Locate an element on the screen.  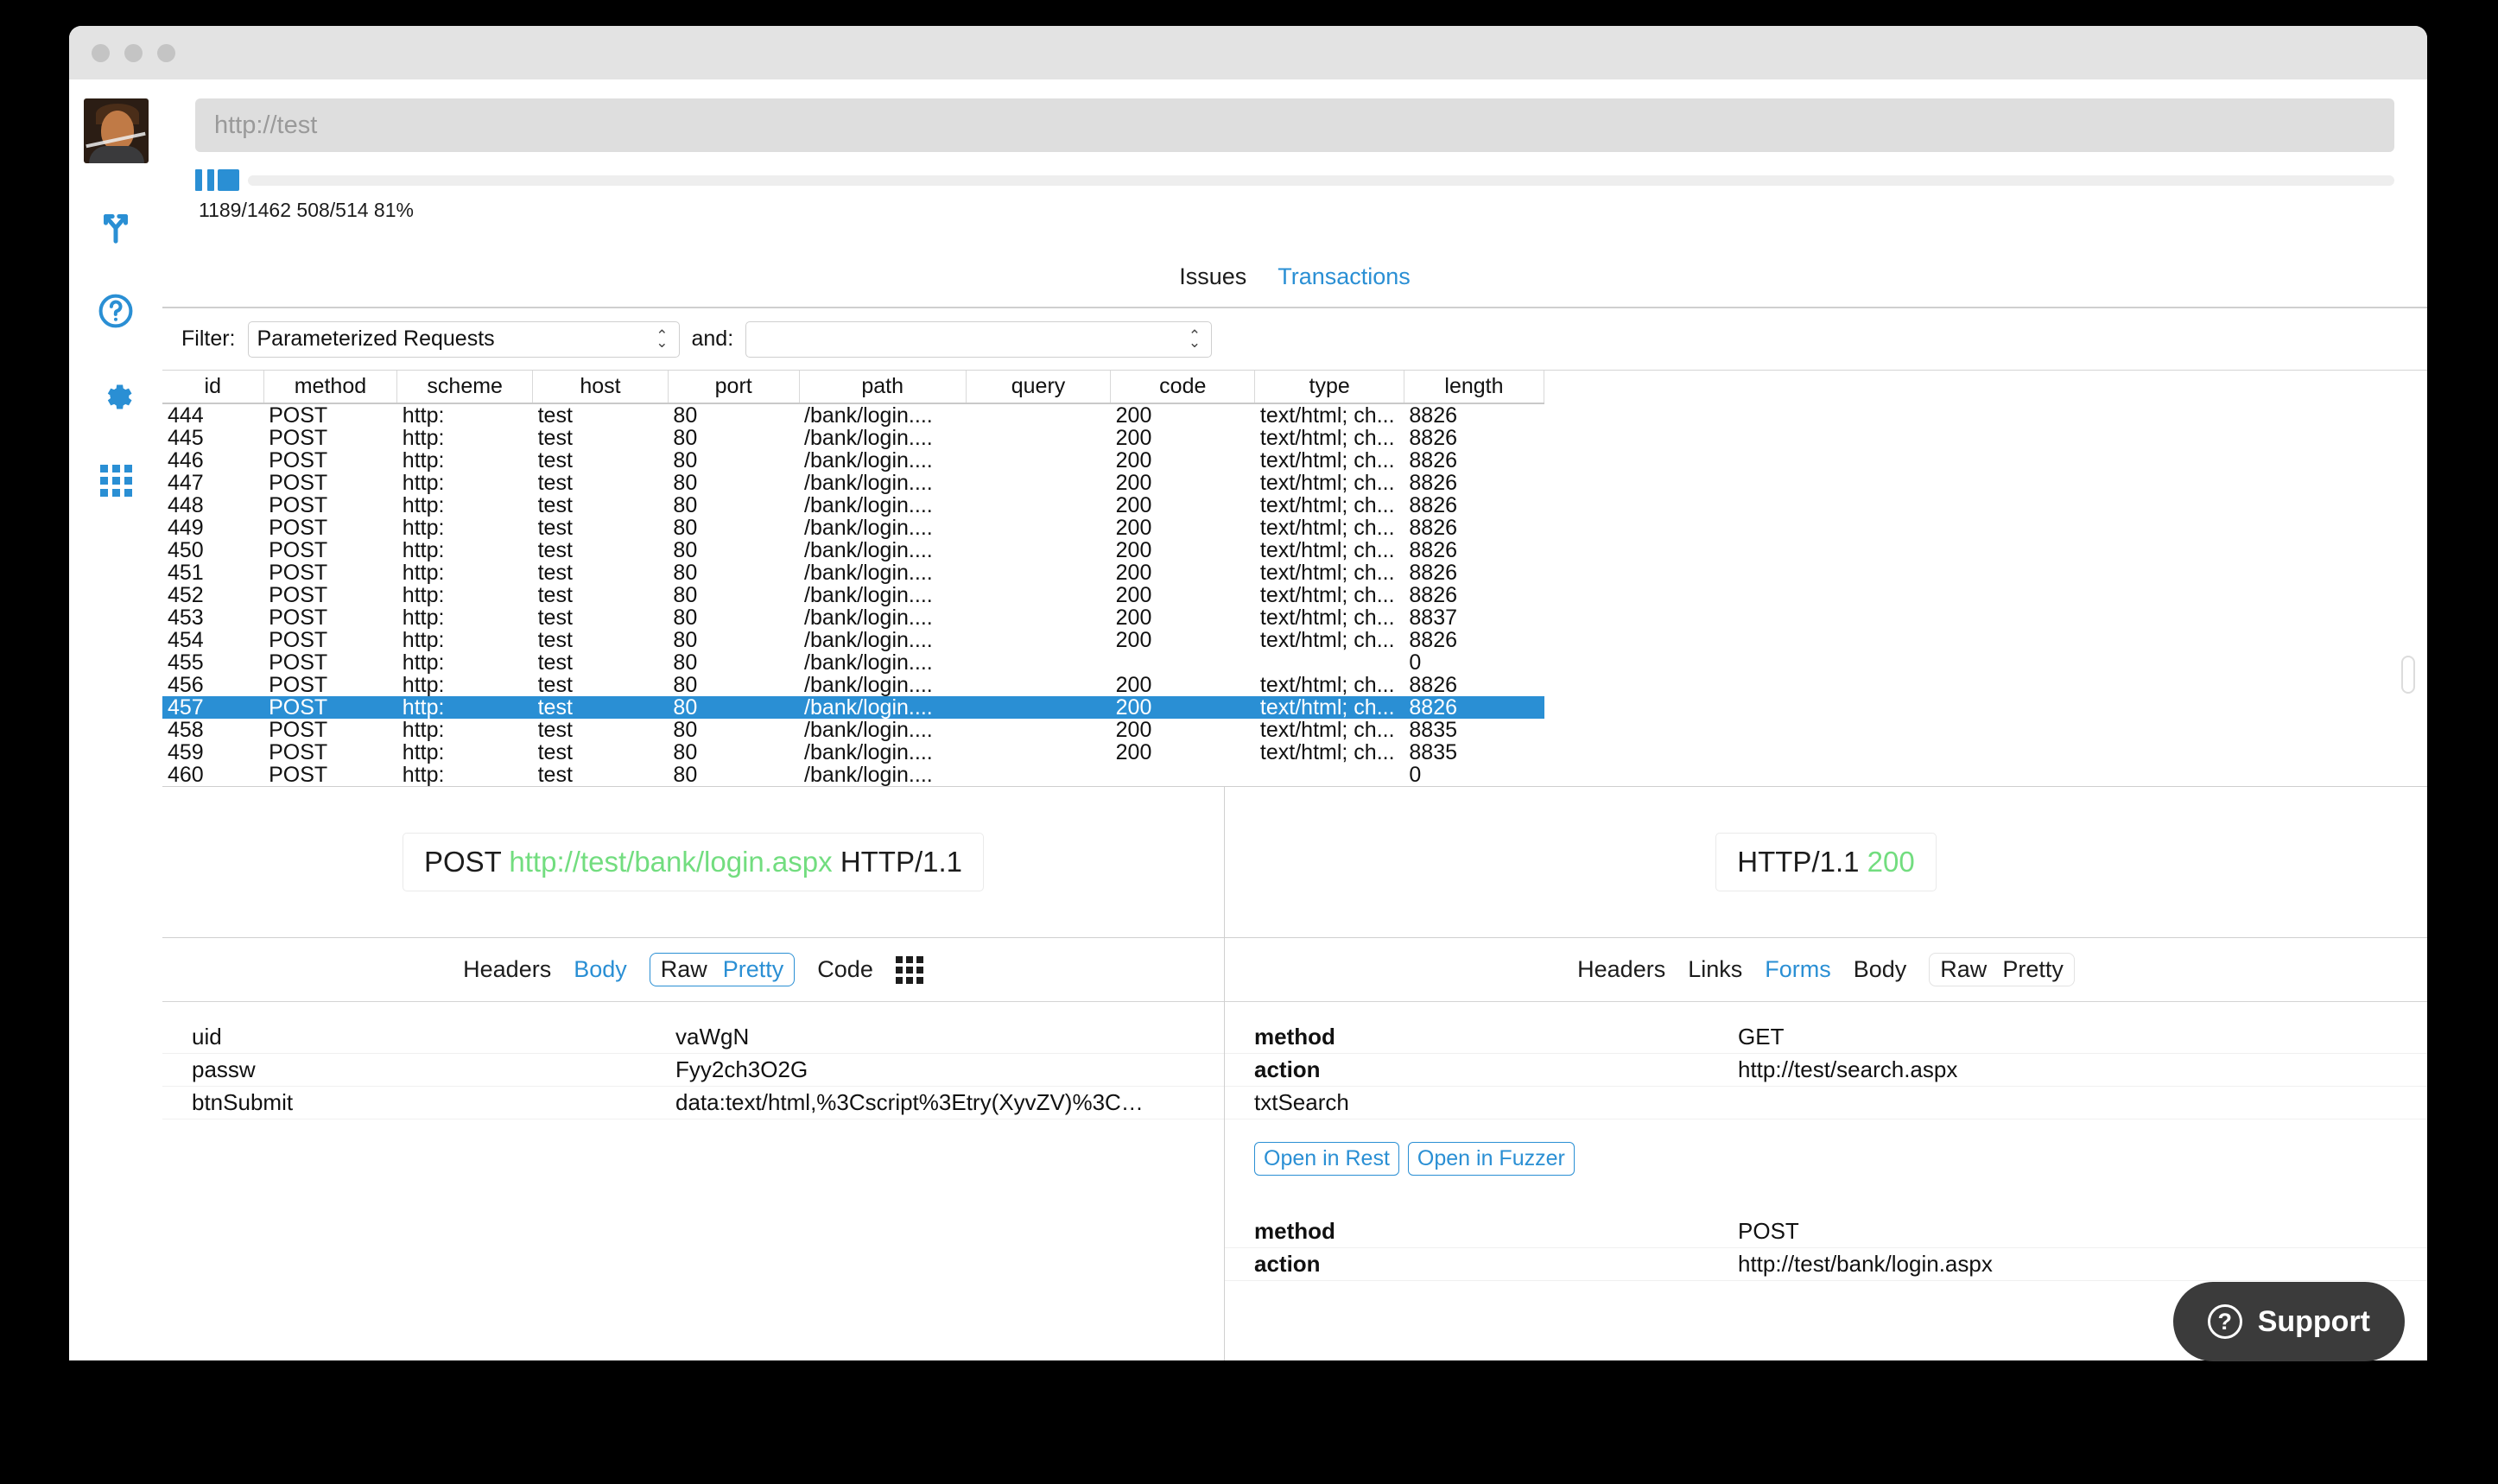
tab-issues: Issues is located at coordinates (1212, 276).